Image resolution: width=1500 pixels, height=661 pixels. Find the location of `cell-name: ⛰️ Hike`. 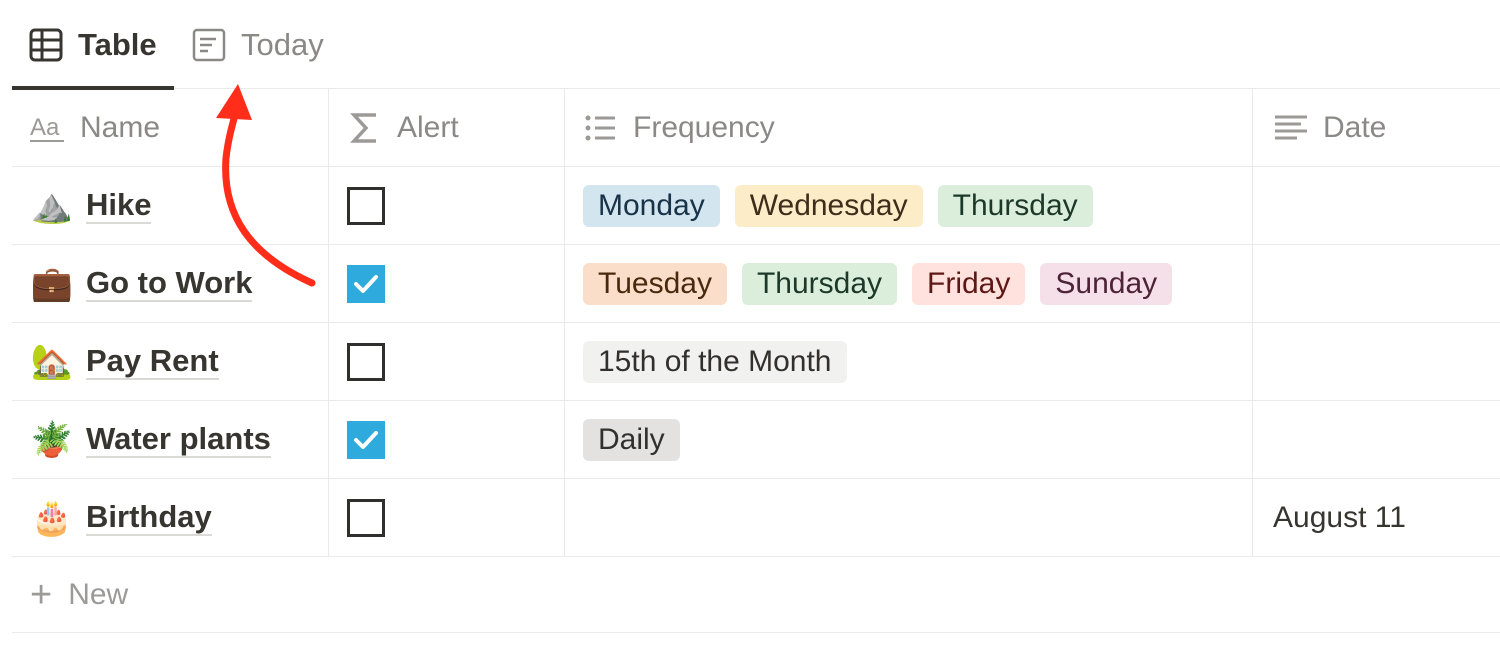

cell-name: ⛰️ Hike is located at coordinates (170, 205).